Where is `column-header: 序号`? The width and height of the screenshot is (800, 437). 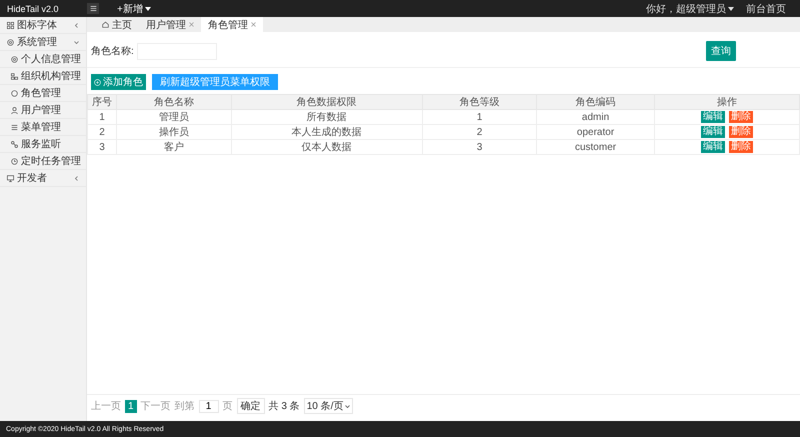 column-header: 序号 is located at coordinates (102, 102).